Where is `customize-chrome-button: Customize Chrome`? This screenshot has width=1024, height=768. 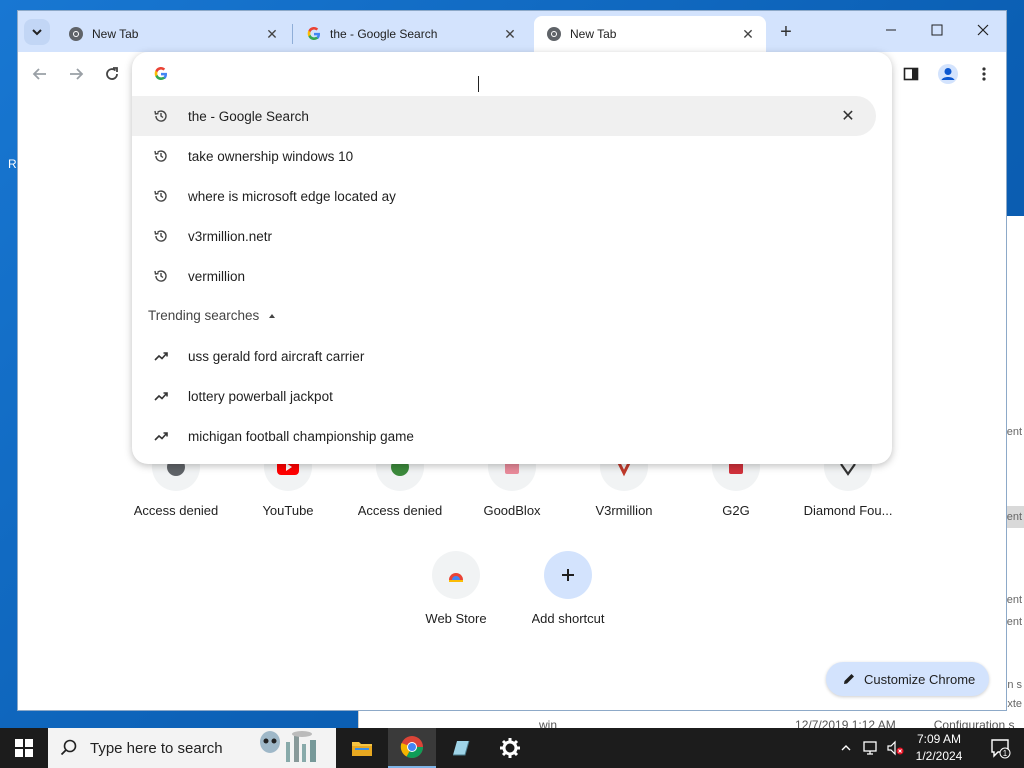
customize-chrome-button: Customize Chrome is located at coordinates (907, 679).